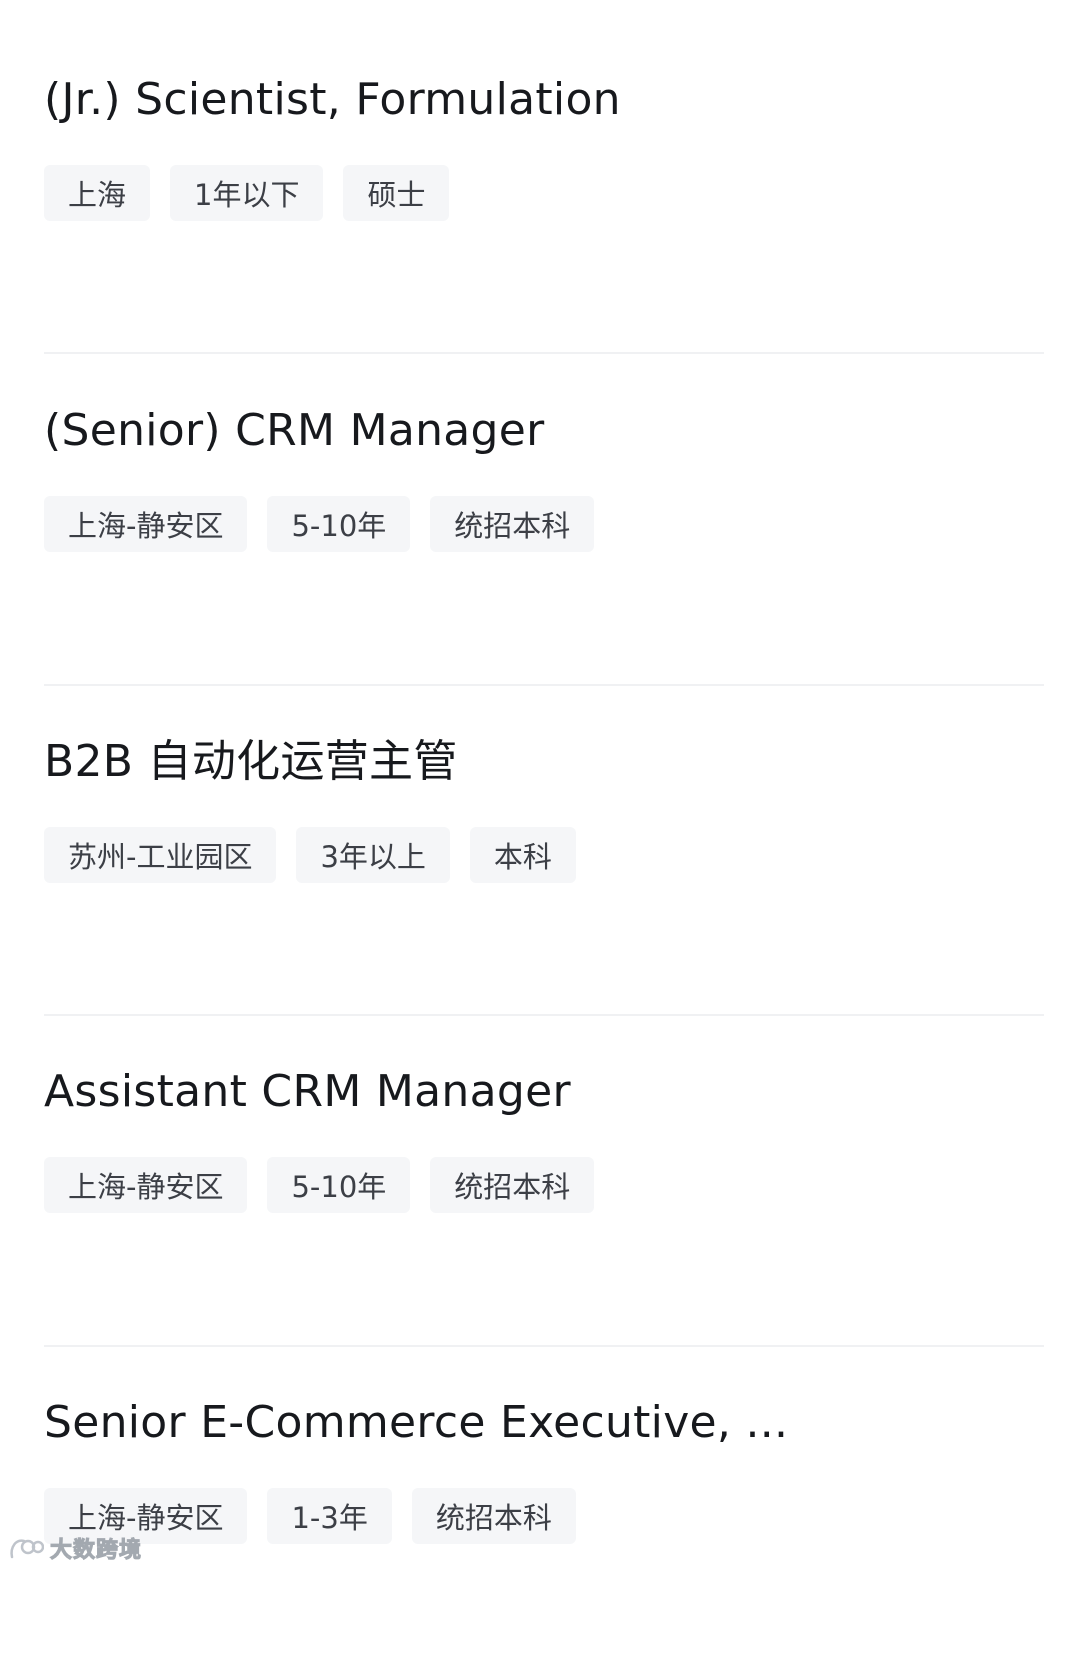 The image size is (1080, 1654). I want to click on education-tag: 本科, so click(522, 855).